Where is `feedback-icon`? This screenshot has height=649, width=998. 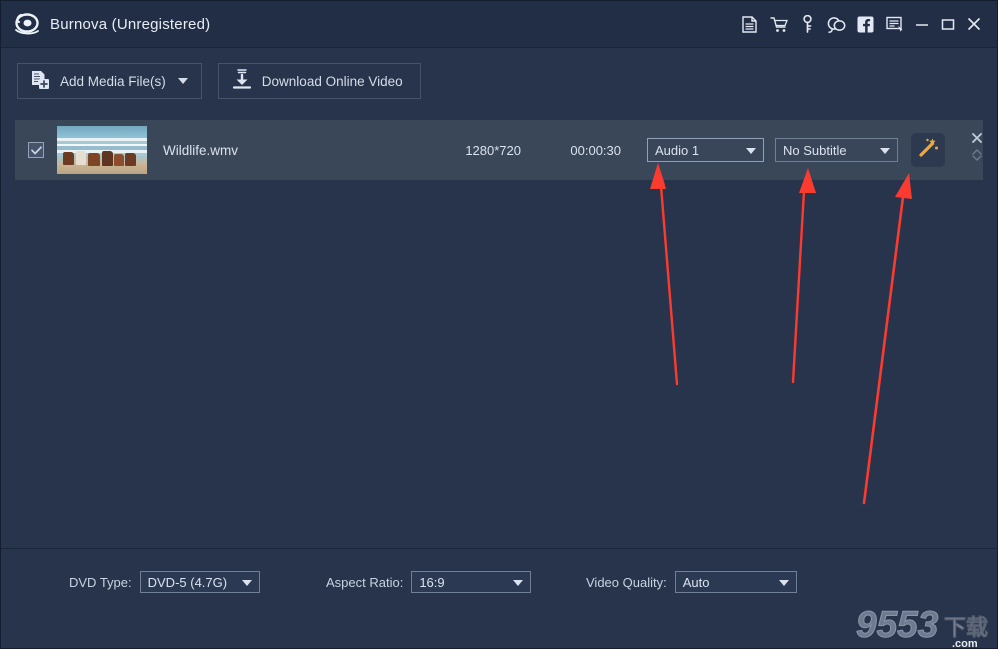
feedback-icon is located at coordinates (894, 24).